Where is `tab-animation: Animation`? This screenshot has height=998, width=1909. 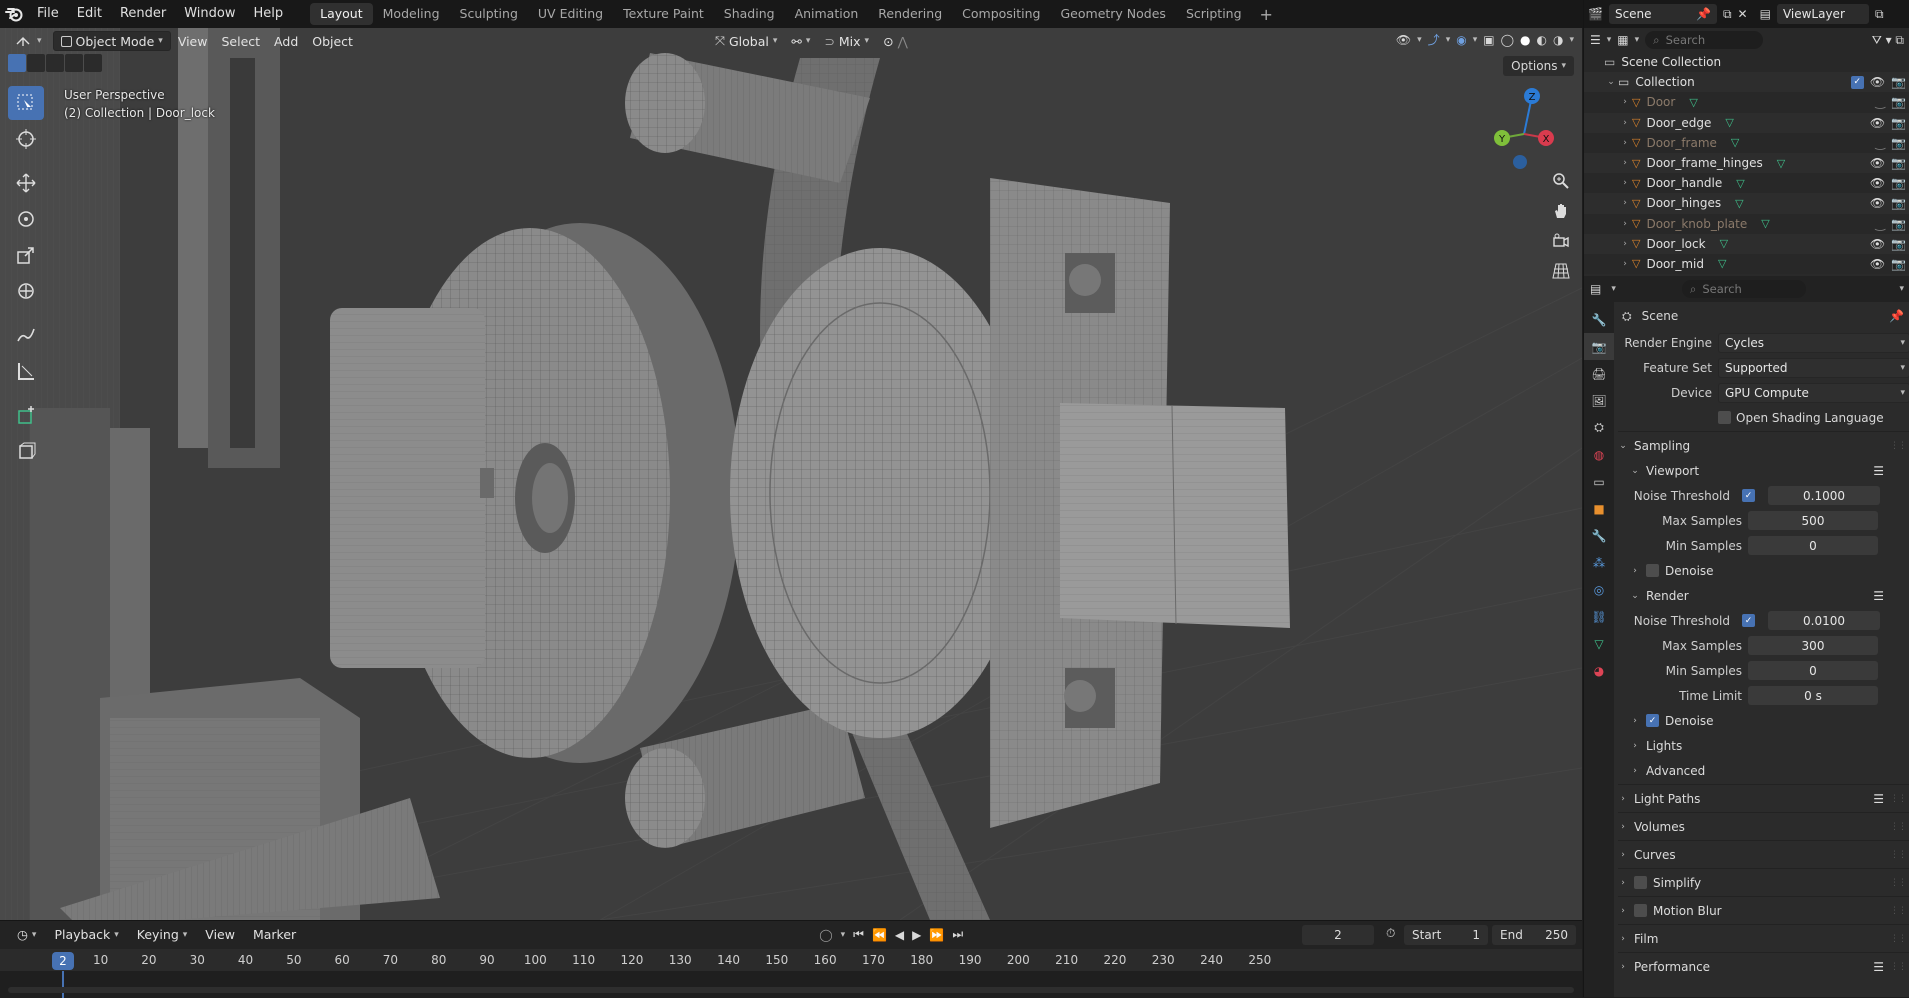
tab-animation: Animation is located at coordinates (827, 14).